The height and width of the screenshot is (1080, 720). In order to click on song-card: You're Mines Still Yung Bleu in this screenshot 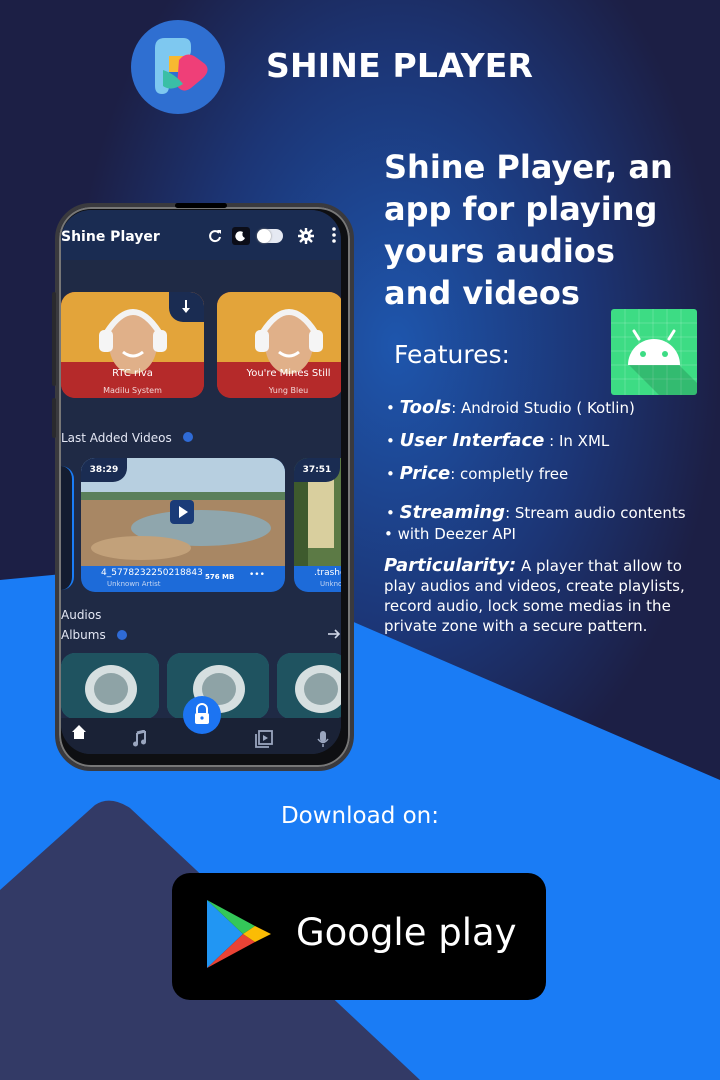, I will do `click(279, 345)`.